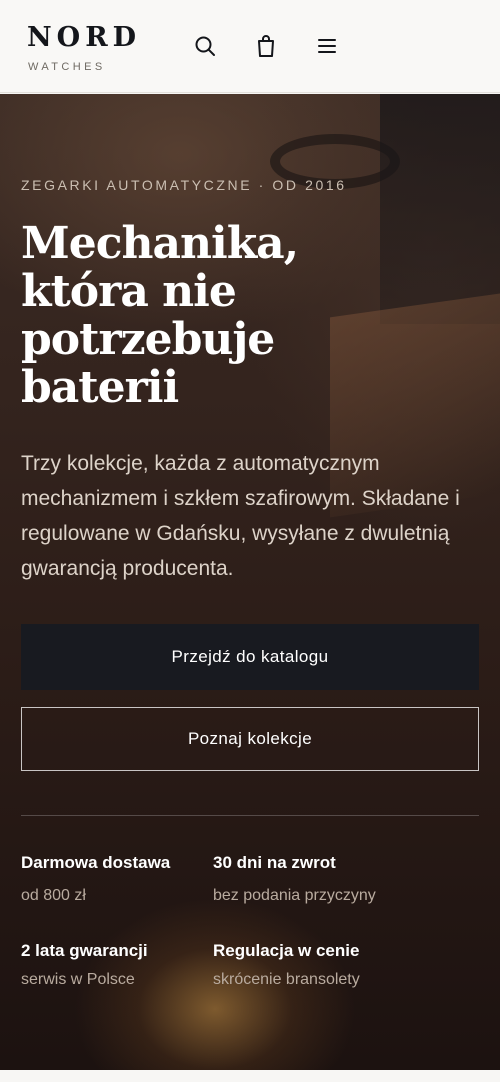  What do you see at coordinates (286, 979) in the screenshot?
I see `feature-subtitle: skrócenie bransolety` at bounding box center [286, 979].